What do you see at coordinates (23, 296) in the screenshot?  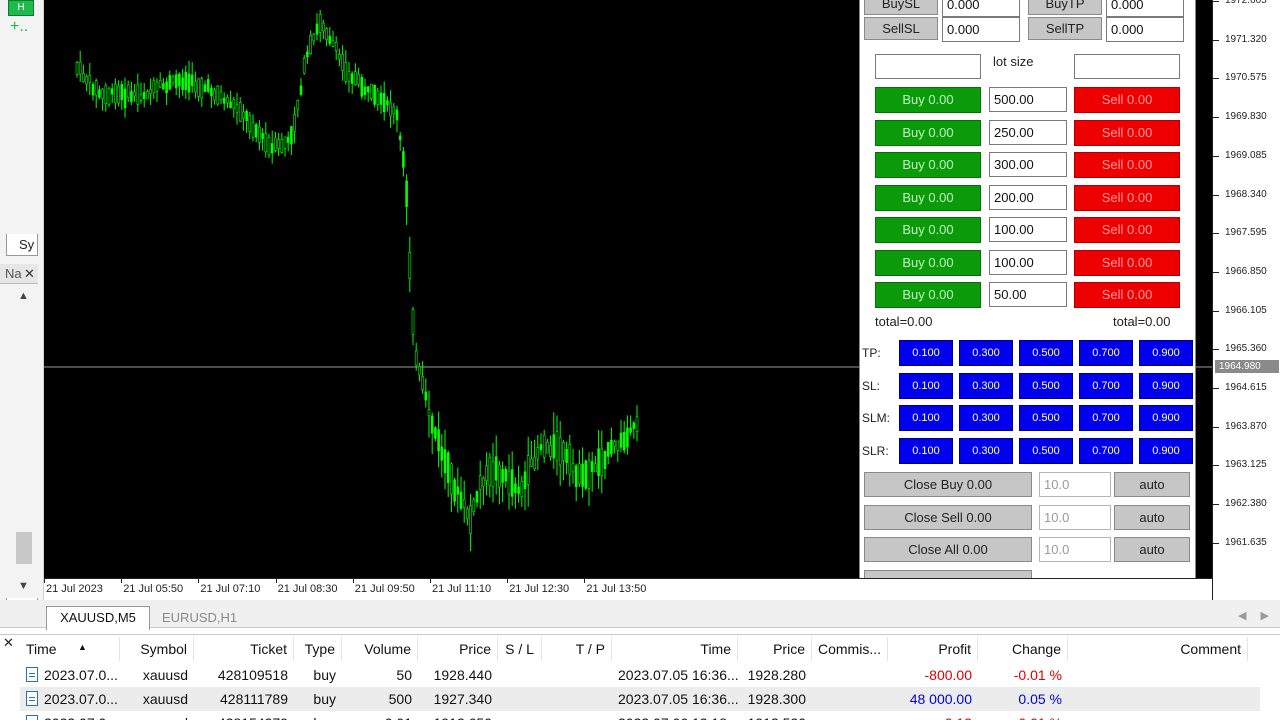 I see `scroll-up-icon: ▲` at bounding box center [23, 296].